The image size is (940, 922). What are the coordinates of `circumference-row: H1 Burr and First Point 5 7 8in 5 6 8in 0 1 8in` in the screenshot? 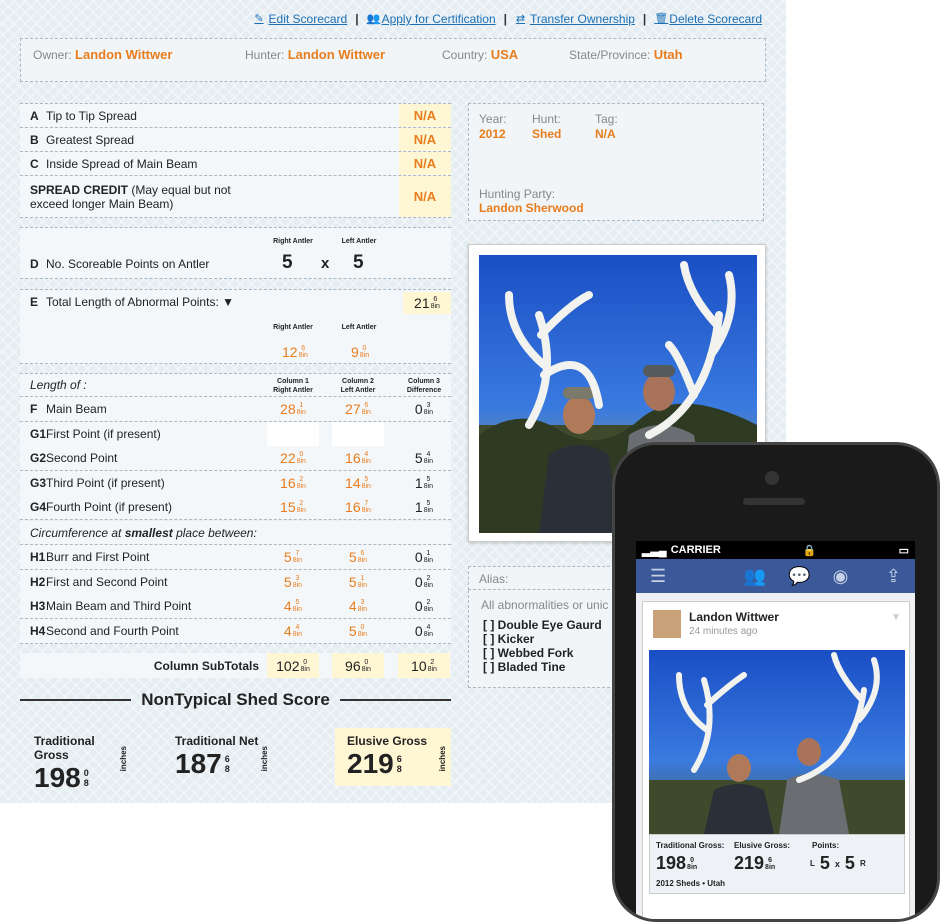 It's located at (235, 557).